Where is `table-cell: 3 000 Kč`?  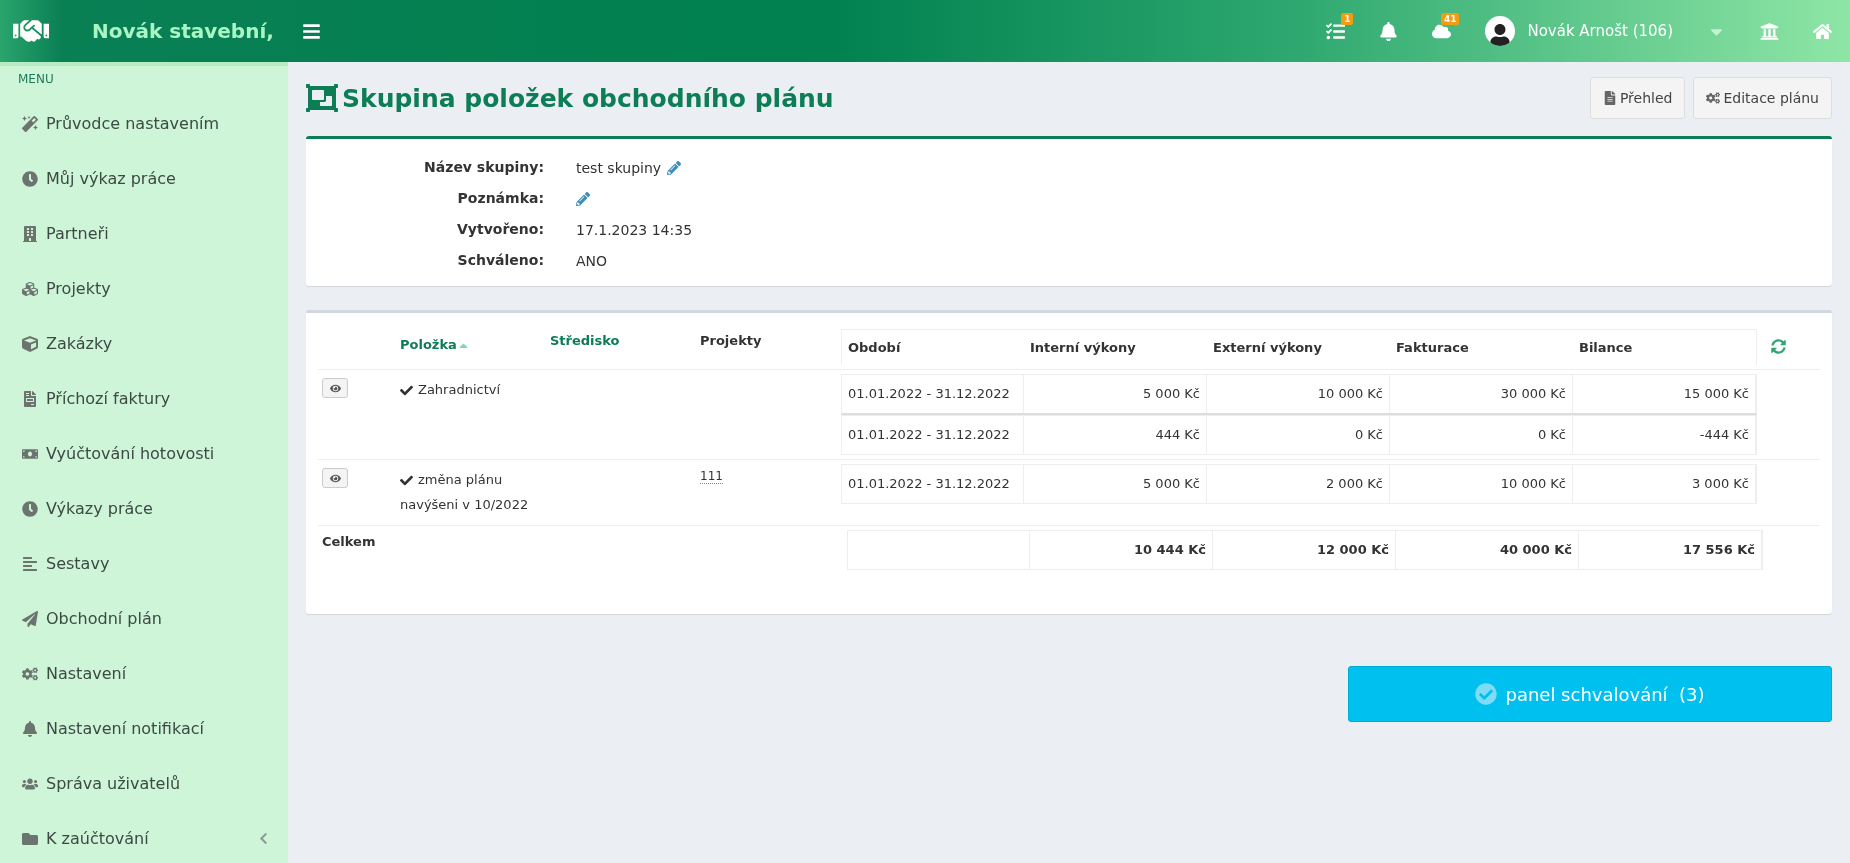 table-cell: 3 000 Kč is located at coordinates (1664, 484).